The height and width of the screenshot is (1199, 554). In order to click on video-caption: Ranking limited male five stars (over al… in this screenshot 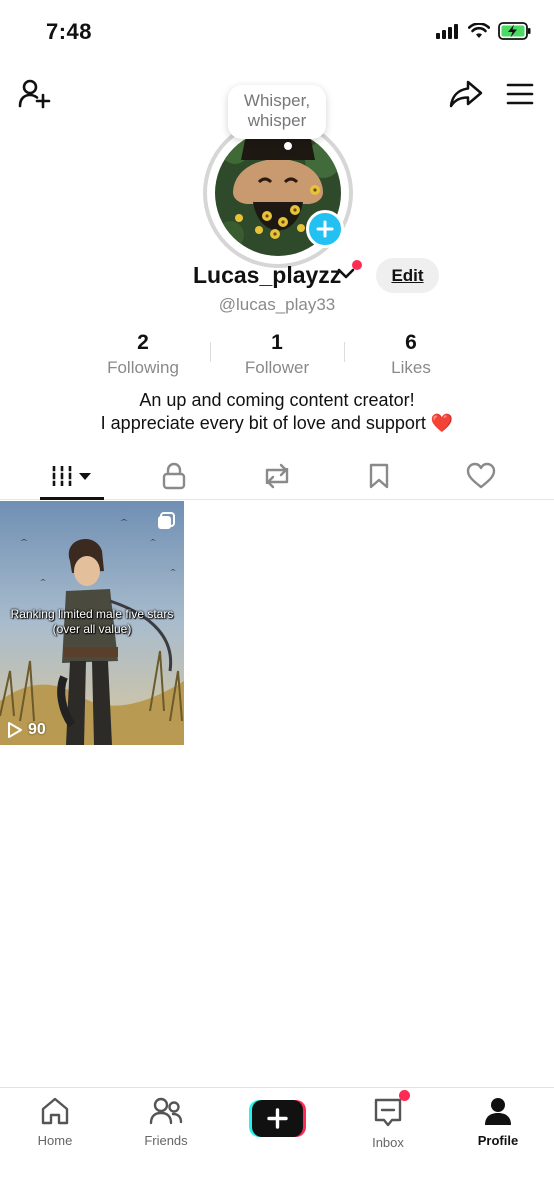, I will do `click(92, 621)`.